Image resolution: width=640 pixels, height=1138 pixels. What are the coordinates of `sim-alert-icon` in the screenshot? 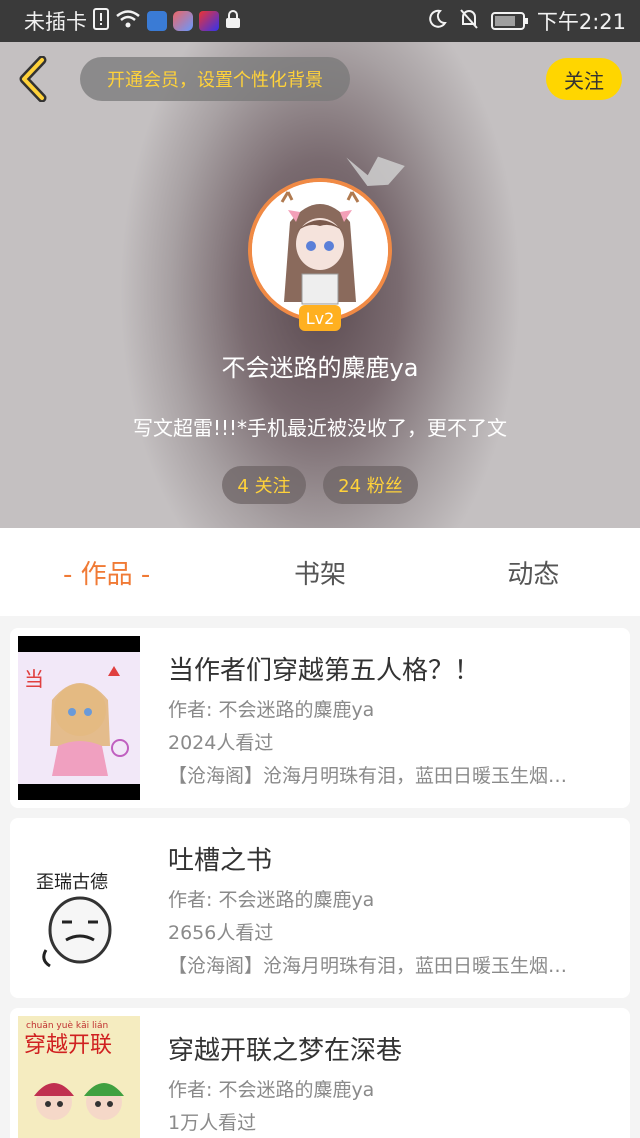 It's located at (101, 21).